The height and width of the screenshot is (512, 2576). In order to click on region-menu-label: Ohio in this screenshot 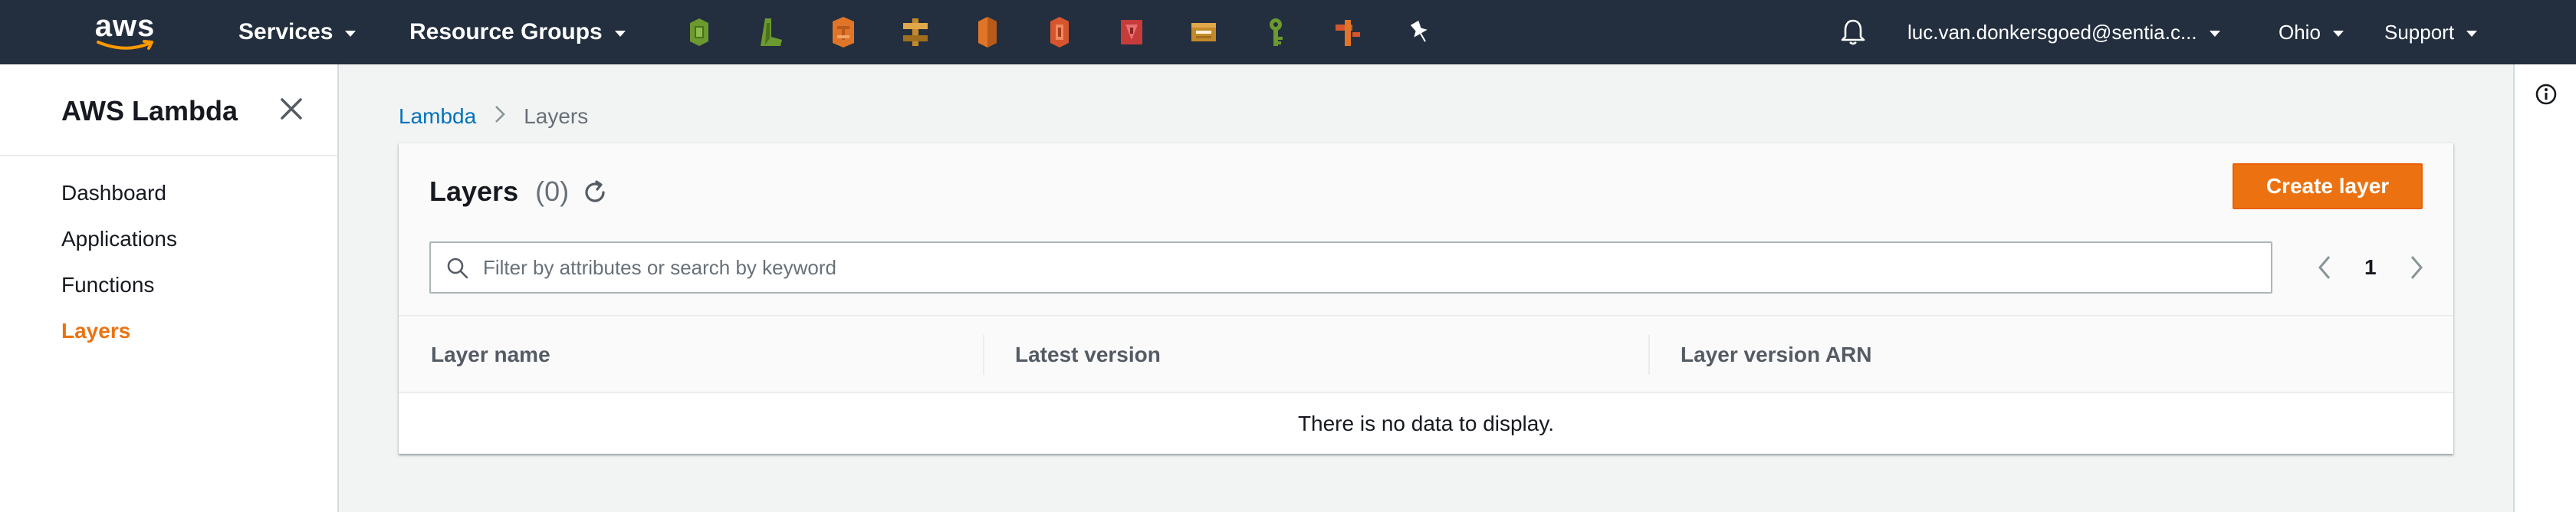, I will do `click(2300, 32)`.